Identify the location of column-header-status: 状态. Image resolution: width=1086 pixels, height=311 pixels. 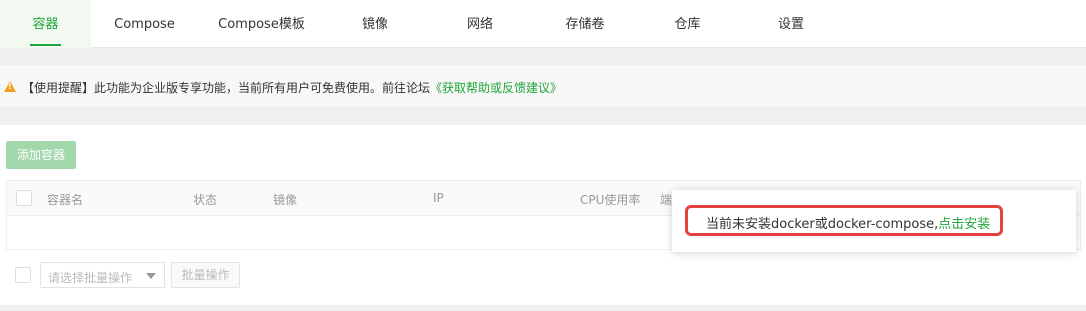
(205, 199).